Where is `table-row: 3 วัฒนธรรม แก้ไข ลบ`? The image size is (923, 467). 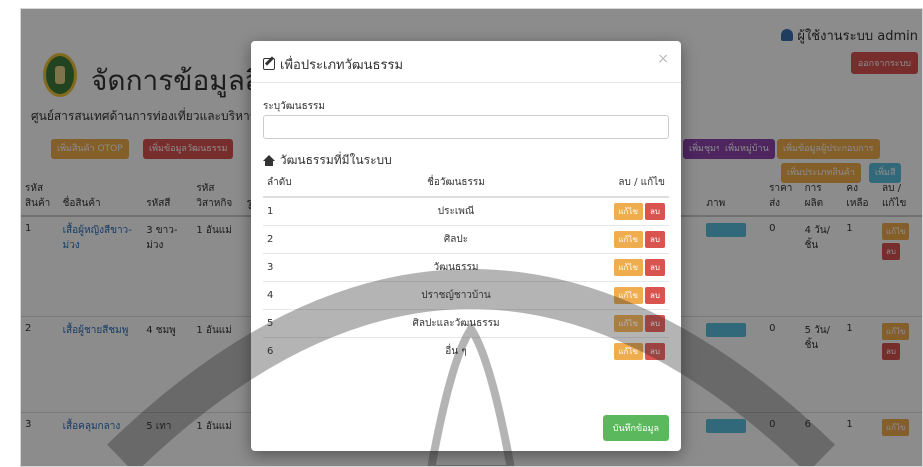 table-row: 3 วัฒนธรรม แก้ไข ลบ is located at coordinates (466, 267).